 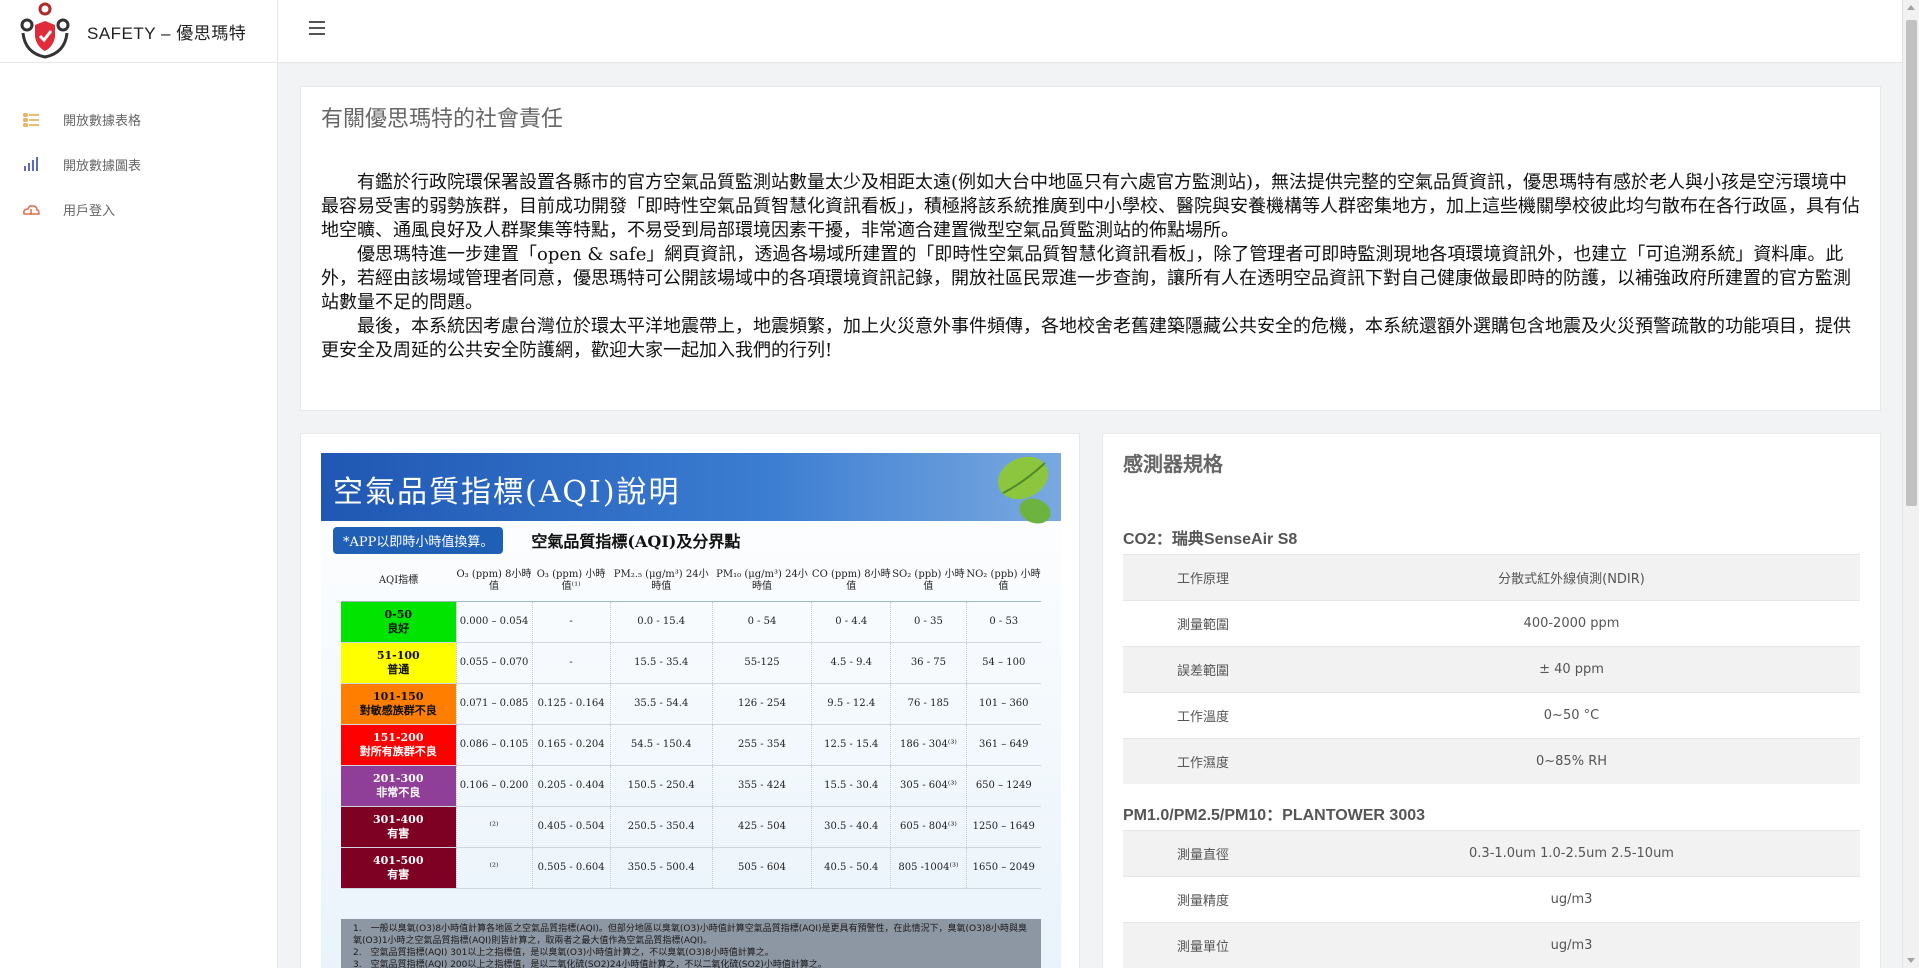 I want to click on vertical-scrollbar, so click(x=1910, y=484).